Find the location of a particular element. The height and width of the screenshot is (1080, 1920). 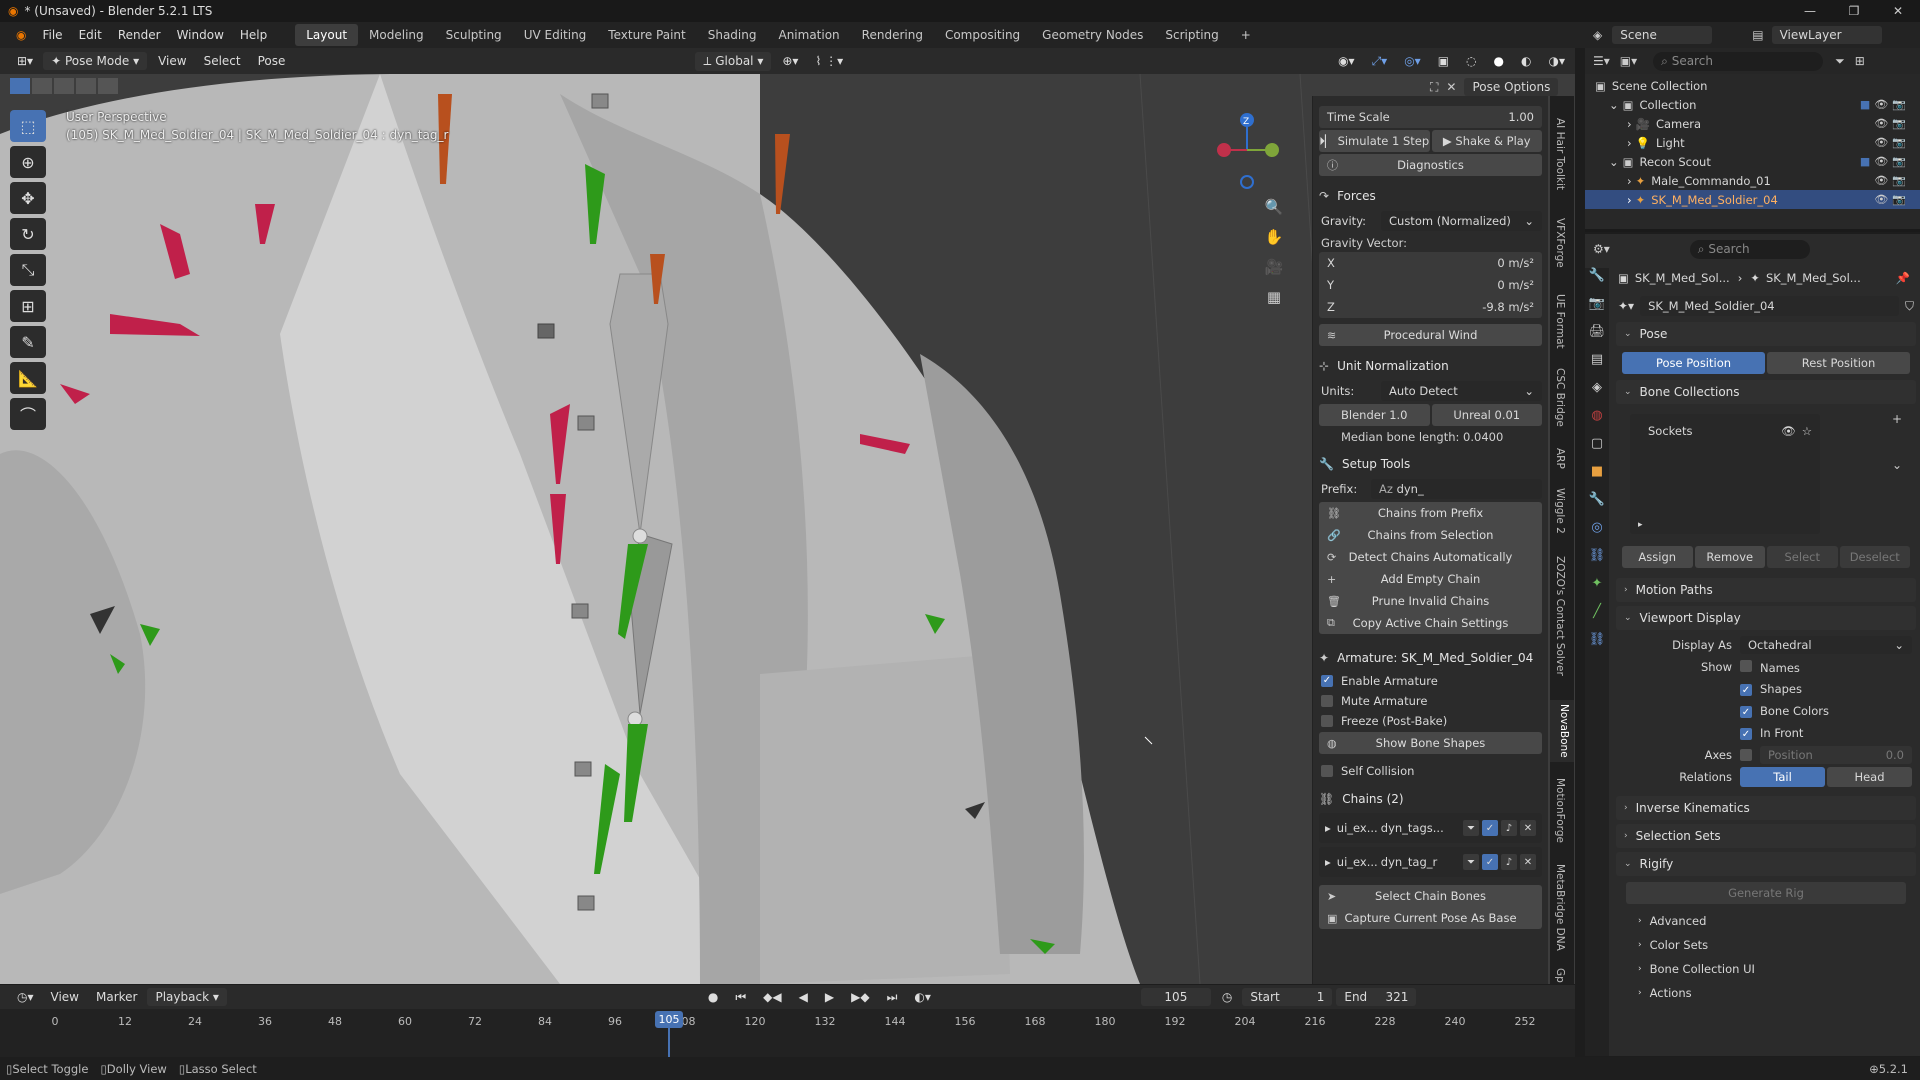

pin-icon: 📌 is located at coordinates (1903, 278).